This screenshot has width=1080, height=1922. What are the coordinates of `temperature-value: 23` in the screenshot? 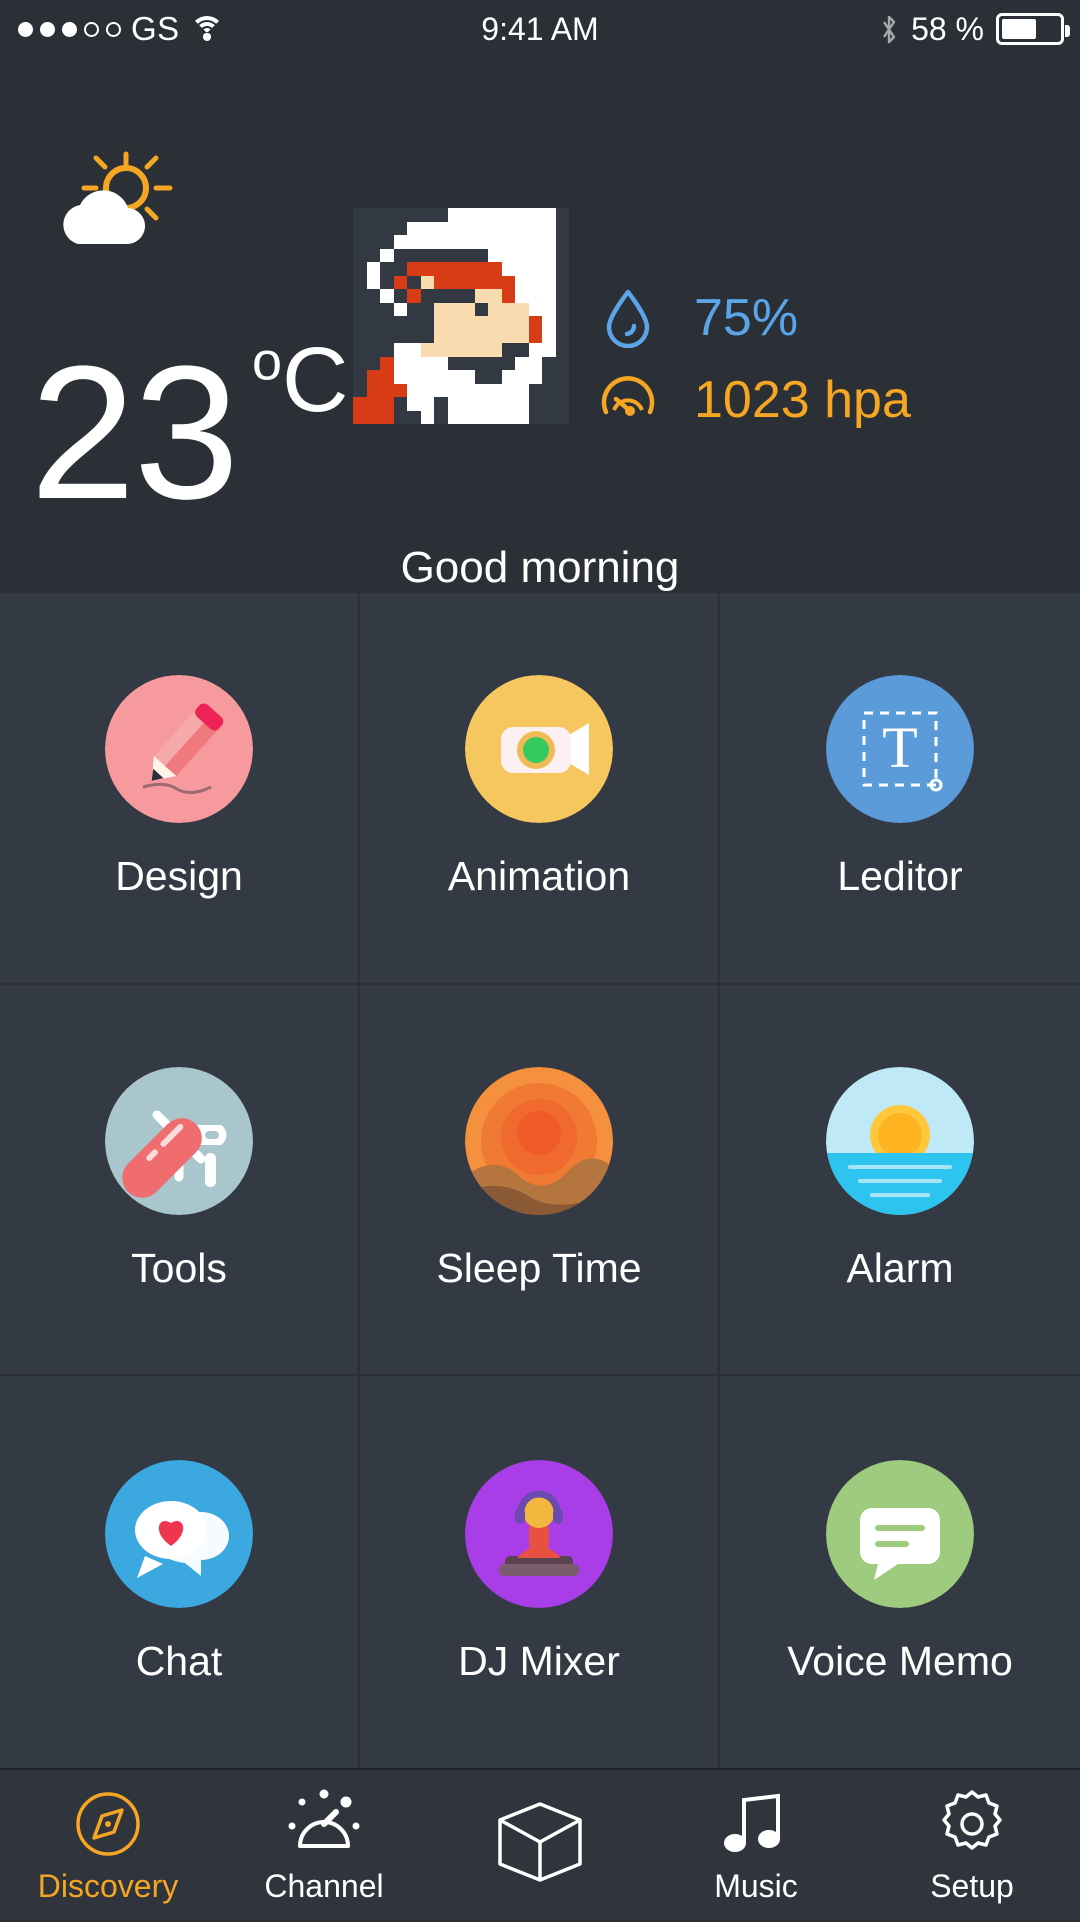 It's located at (134, 433).